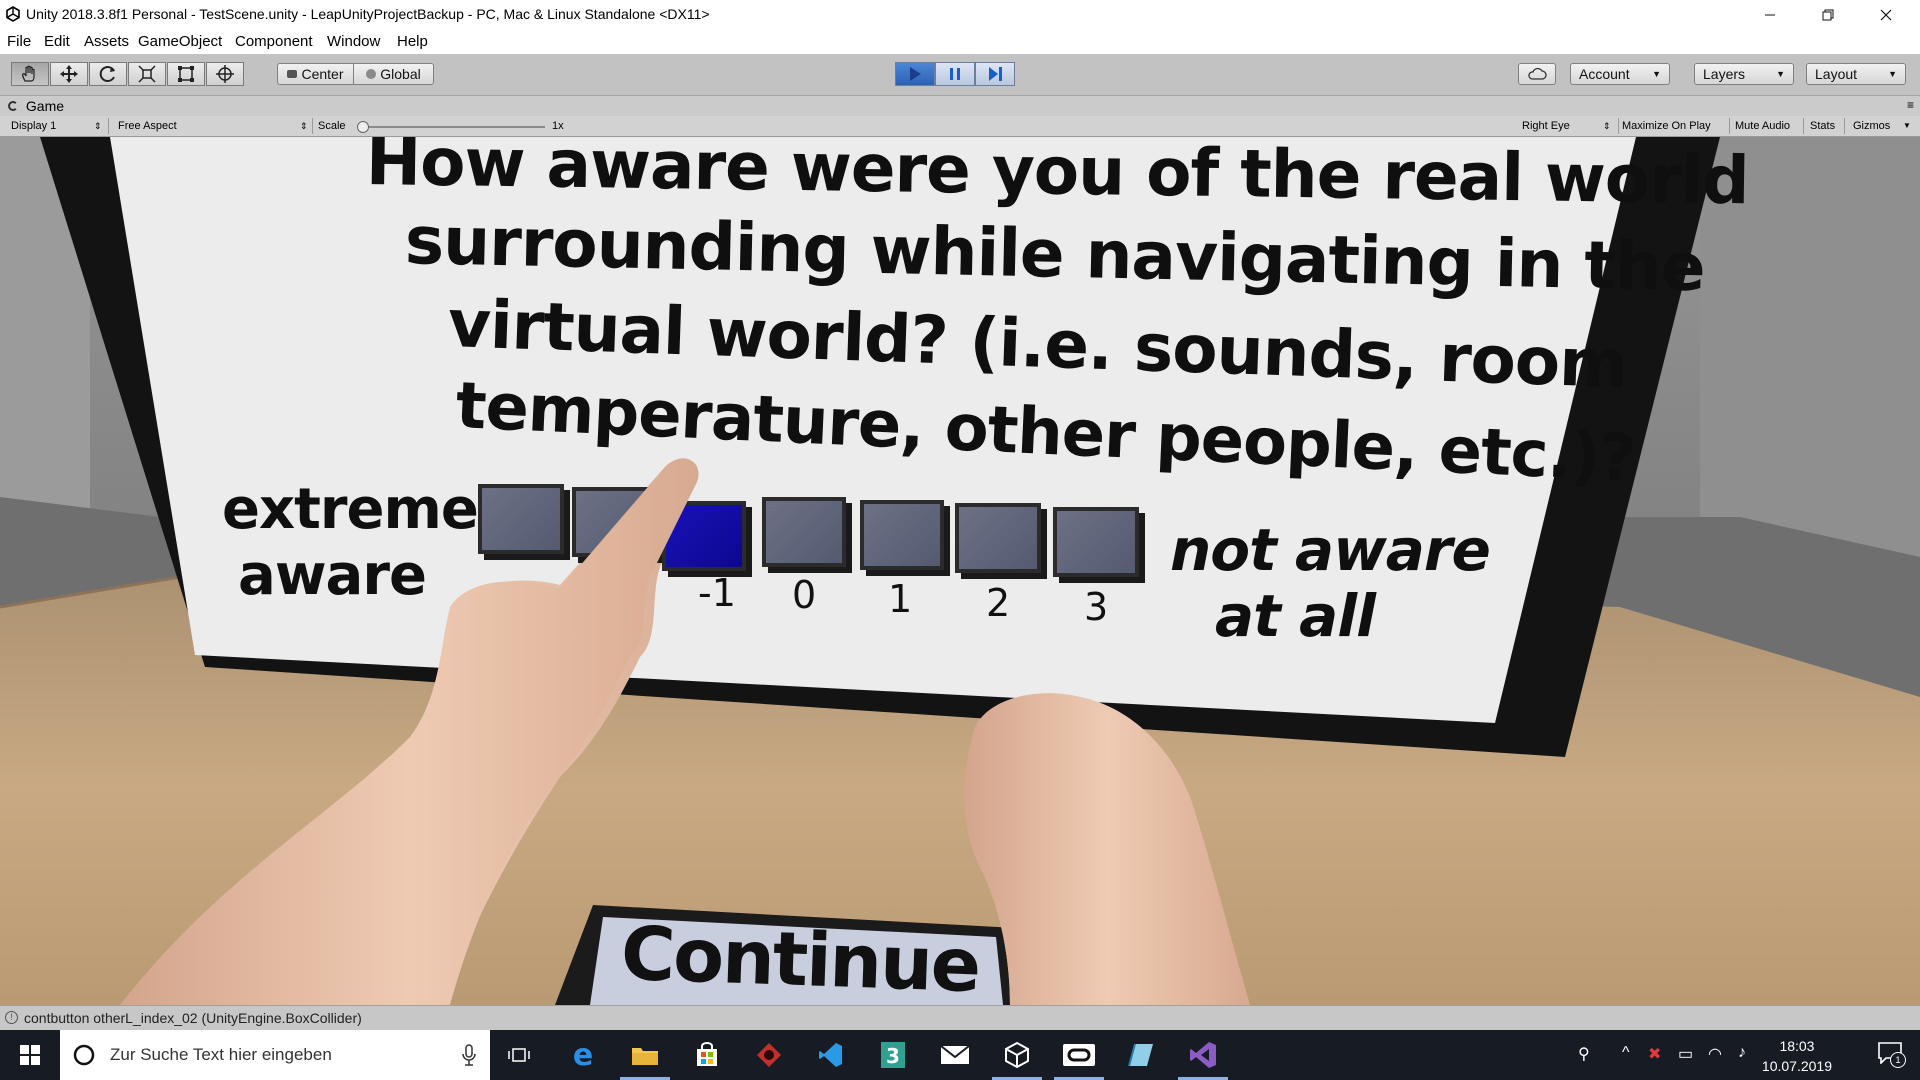  I want to click on search-placeholder: Zur Suche Text hier eingeben, so click(221, 1054).